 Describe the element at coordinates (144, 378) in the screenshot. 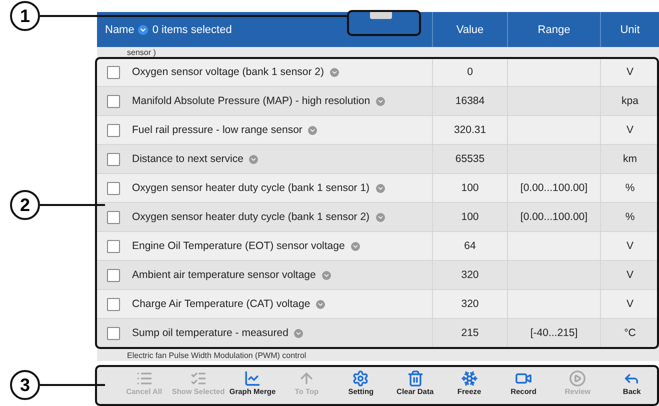

I see `list-icon` at that location.